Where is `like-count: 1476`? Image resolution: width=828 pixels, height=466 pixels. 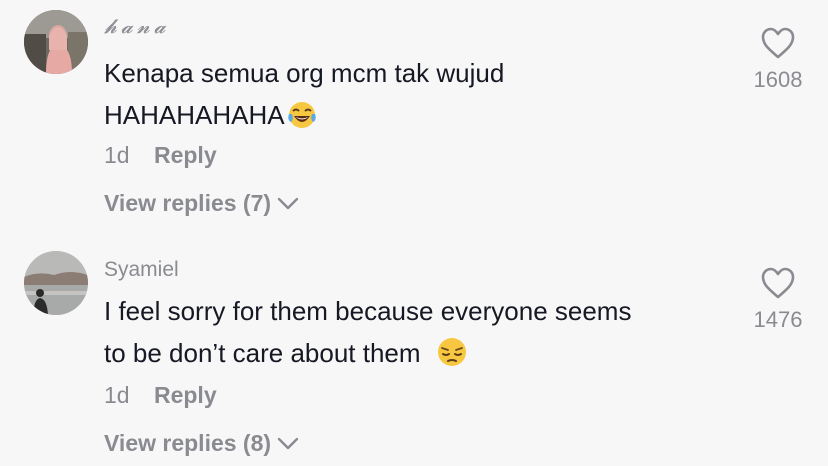
like-count: 1476 is located at coordinates (778, 319).